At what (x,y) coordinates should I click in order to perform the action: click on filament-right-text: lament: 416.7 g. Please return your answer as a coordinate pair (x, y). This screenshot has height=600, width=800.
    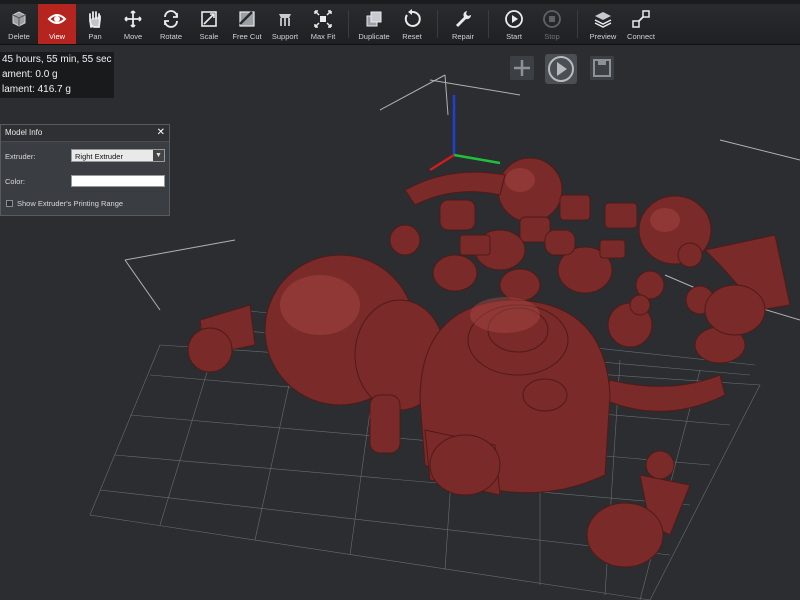
    Looking at the image, I should click on (36, 89).